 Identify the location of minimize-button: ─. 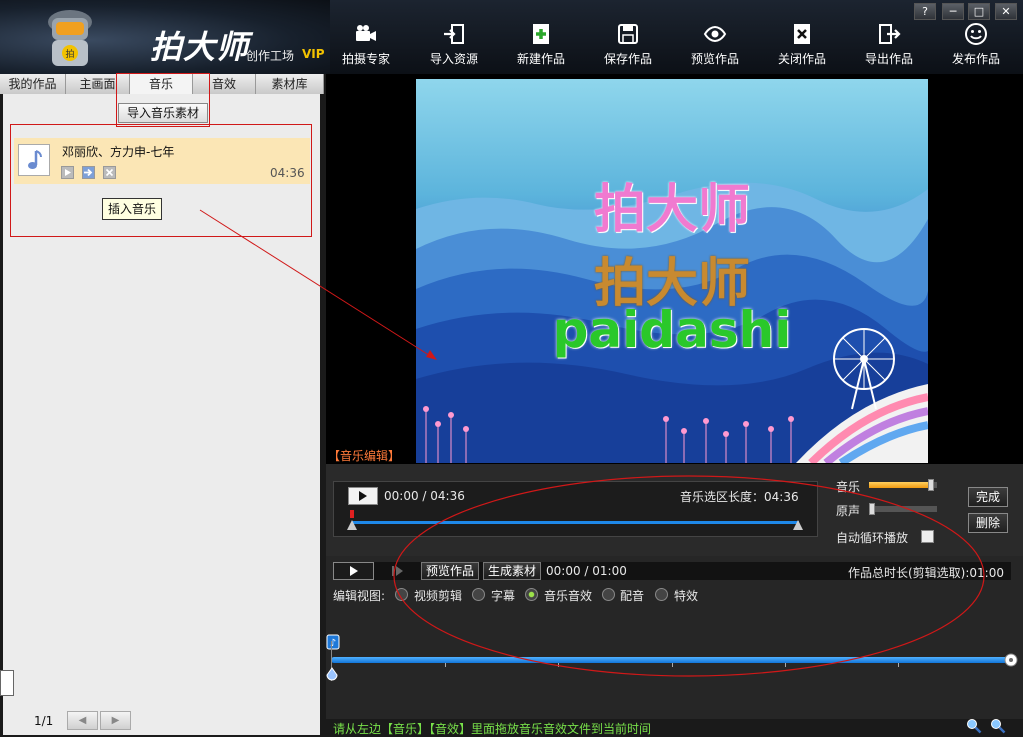
(953, 11).